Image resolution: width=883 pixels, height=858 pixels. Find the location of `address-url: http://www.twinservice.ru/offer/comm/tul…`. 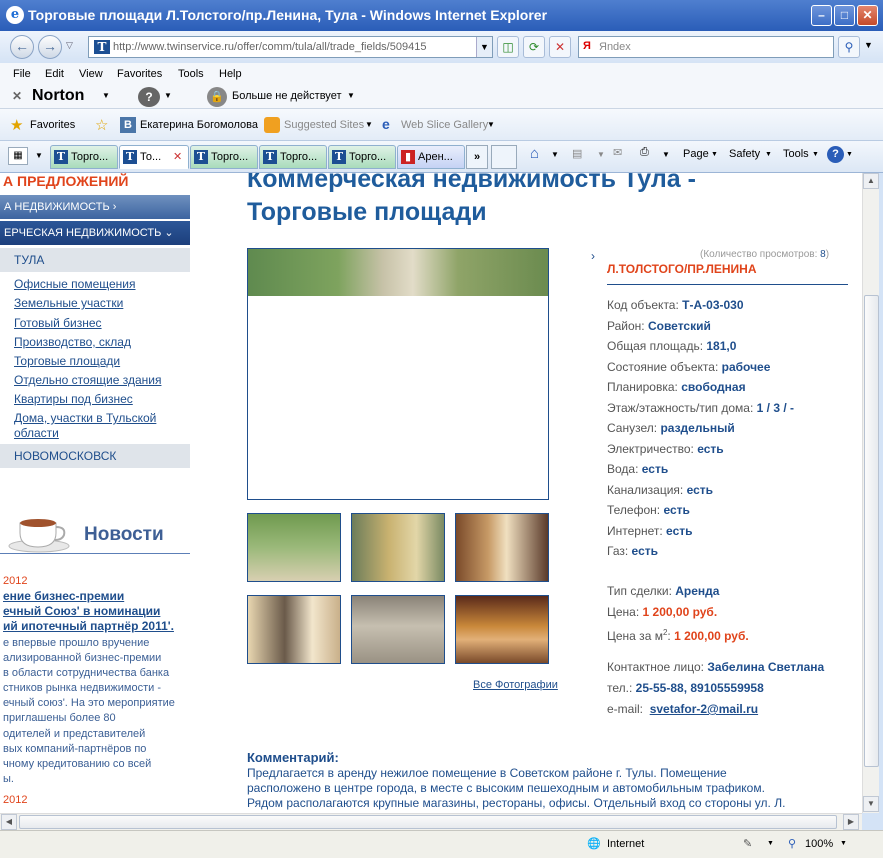

address-url: http://www.twinservice.ru/offer/comm/tul… is located at coordinates (269, 47).